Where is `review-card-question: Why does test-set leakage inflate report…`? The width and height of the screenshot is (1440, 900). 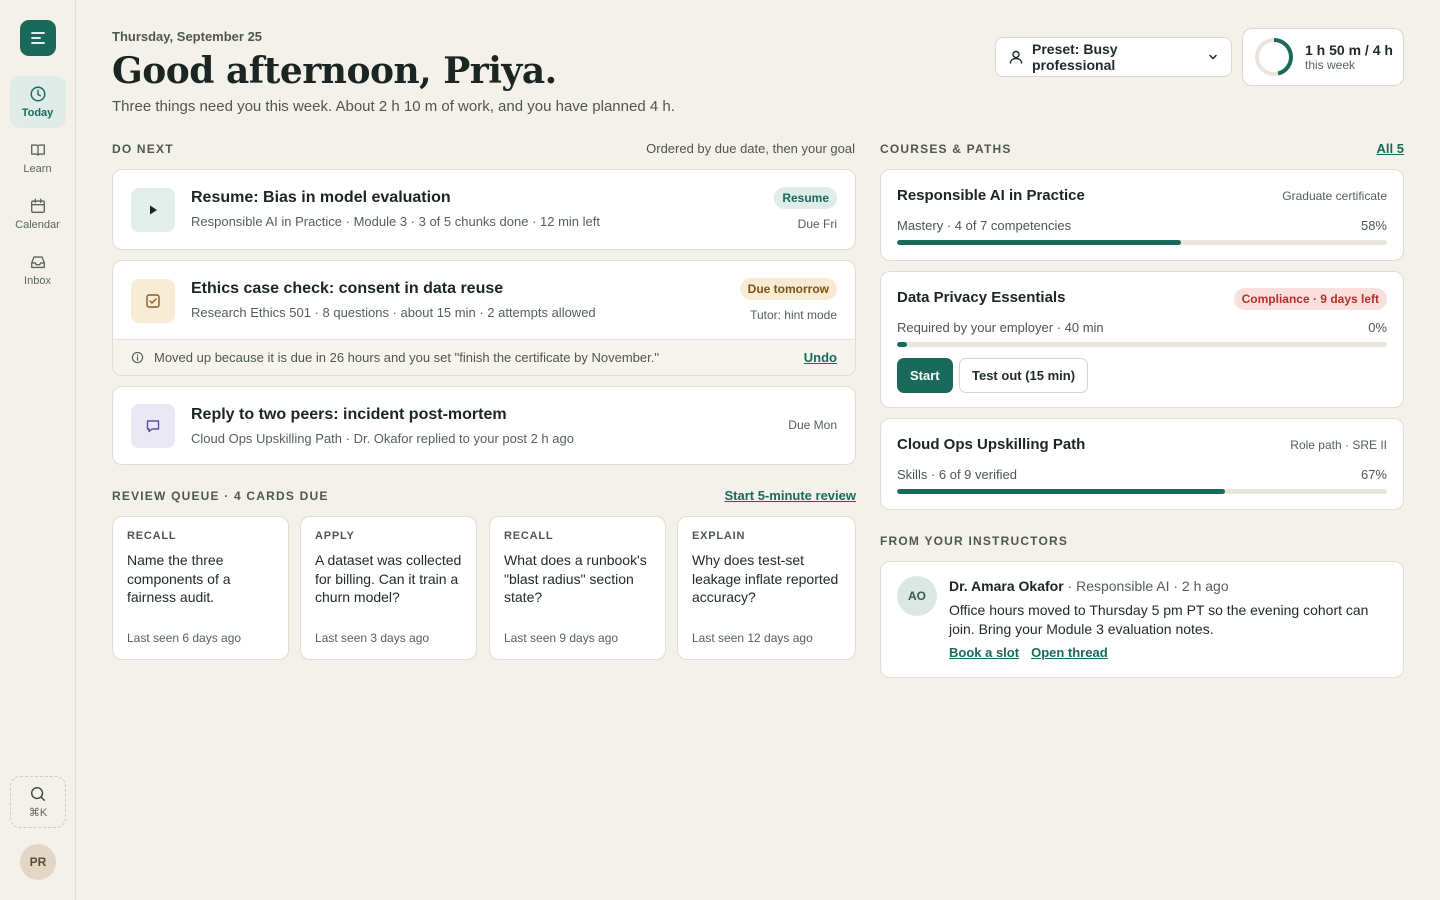 review-card-question: Why does test-set leakage inflate report… is located at coordinates (765, 578).